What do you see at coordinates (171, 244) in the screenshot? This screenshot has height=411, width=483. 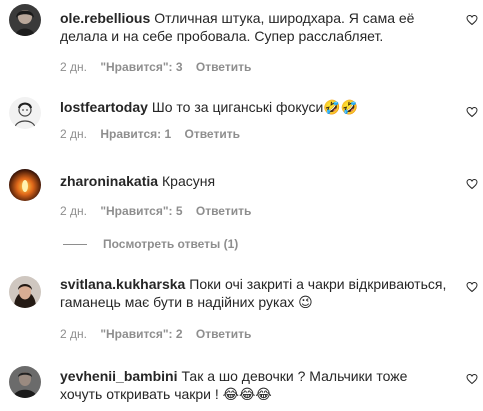 I see `view-replies-label: Посмотреть ответы (1)` at bounding box center [171, 244].